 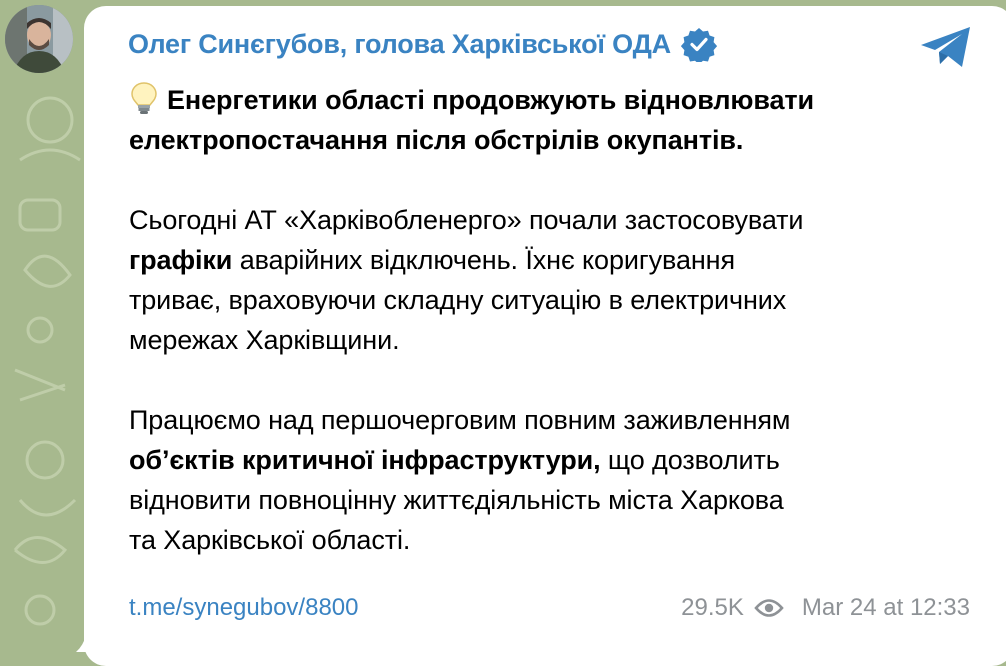 I want to click on verified-badge-icon, so click(x=698, y=45).